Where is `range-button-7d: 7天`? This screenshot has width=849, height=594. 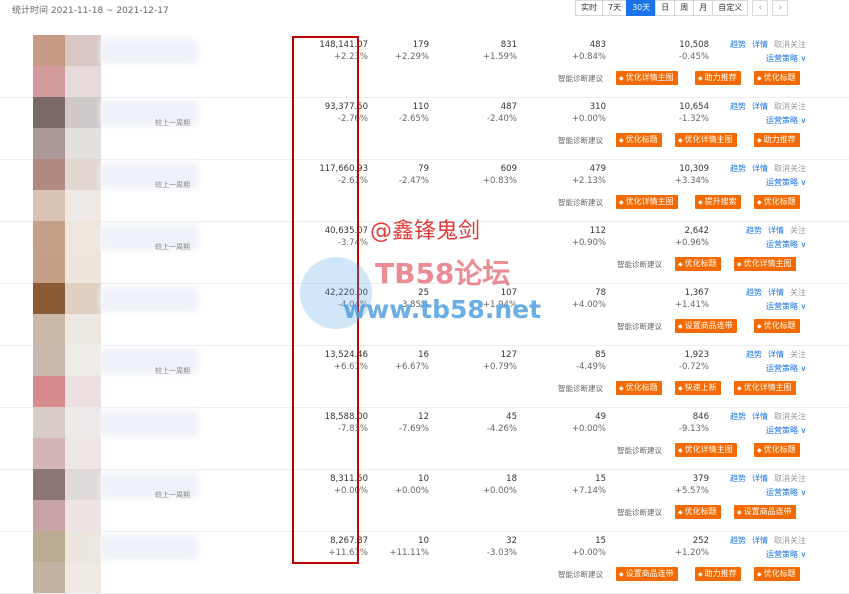
range-button-7d: 7天 is located at coordinates (615, 8).